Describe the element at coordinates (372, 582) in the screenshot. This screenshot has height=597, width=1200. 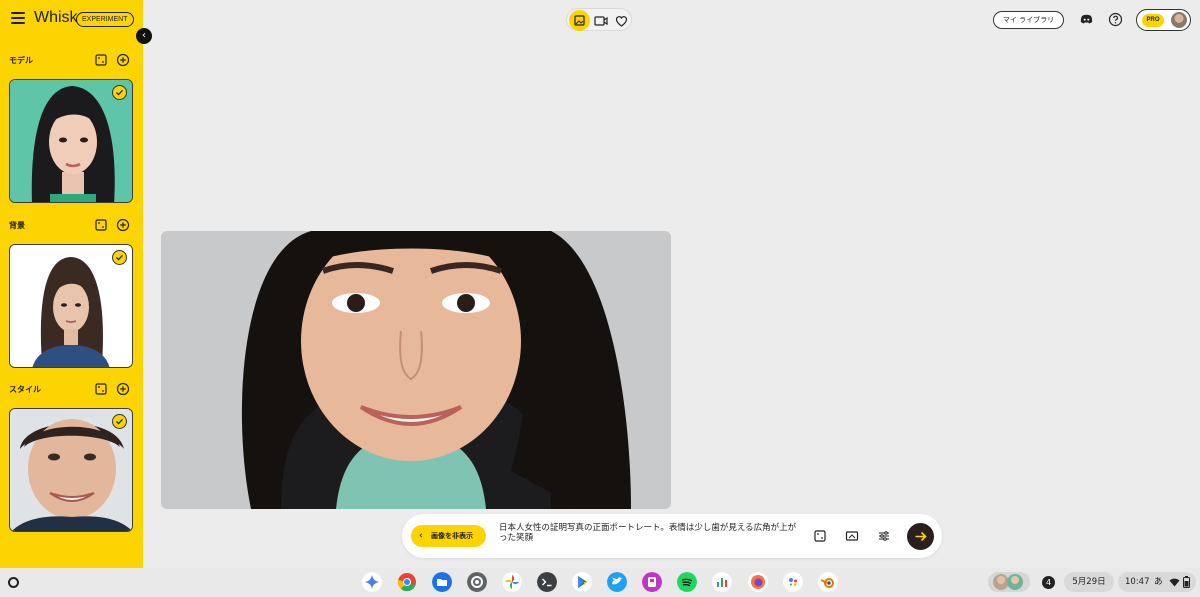
I see `gemini-app-icon` at that location.